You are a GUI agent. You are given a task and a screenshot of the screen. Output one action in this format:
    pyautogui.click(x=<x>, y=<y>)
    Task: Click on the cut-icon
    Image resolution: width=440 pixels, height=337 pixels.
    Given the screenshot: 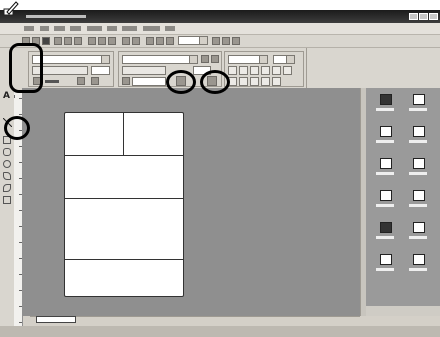 What is the action you would take?
    pyautogui.click(x=92, y=41)
    